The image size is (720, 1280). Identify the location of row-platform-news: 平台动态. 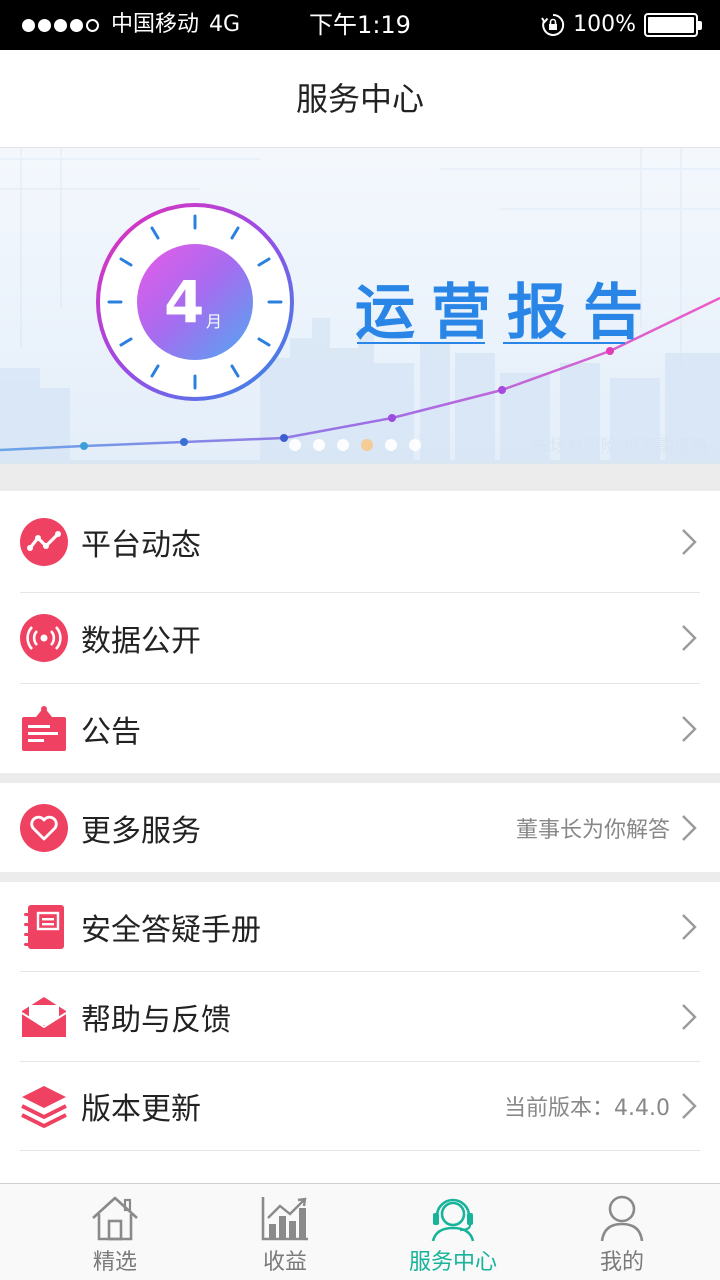
(360, 542).